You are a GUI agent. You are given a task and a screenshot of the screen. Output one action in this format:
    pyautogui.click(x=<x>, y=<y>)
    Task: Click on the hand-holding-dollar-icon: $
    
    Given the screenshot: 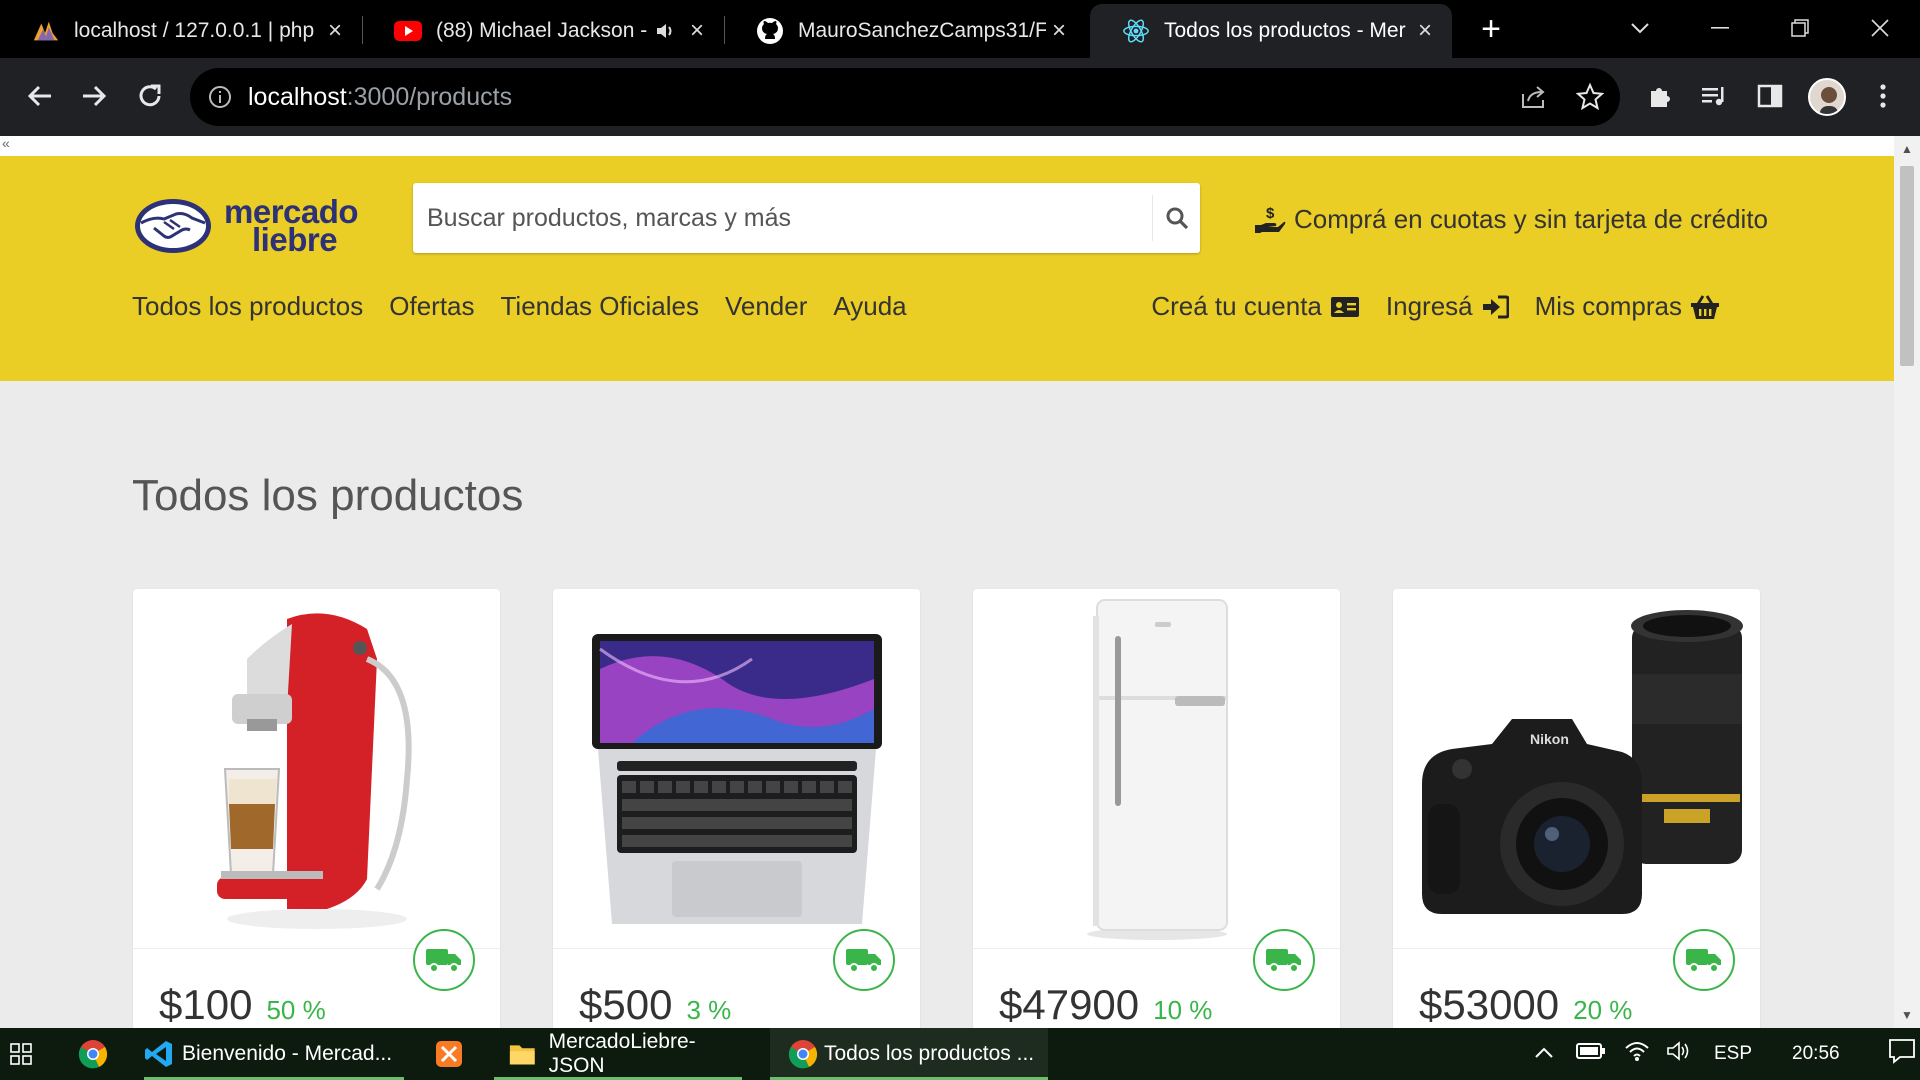 What is the action you would take?
    pyautogui.click(x=1270, y=219)
    